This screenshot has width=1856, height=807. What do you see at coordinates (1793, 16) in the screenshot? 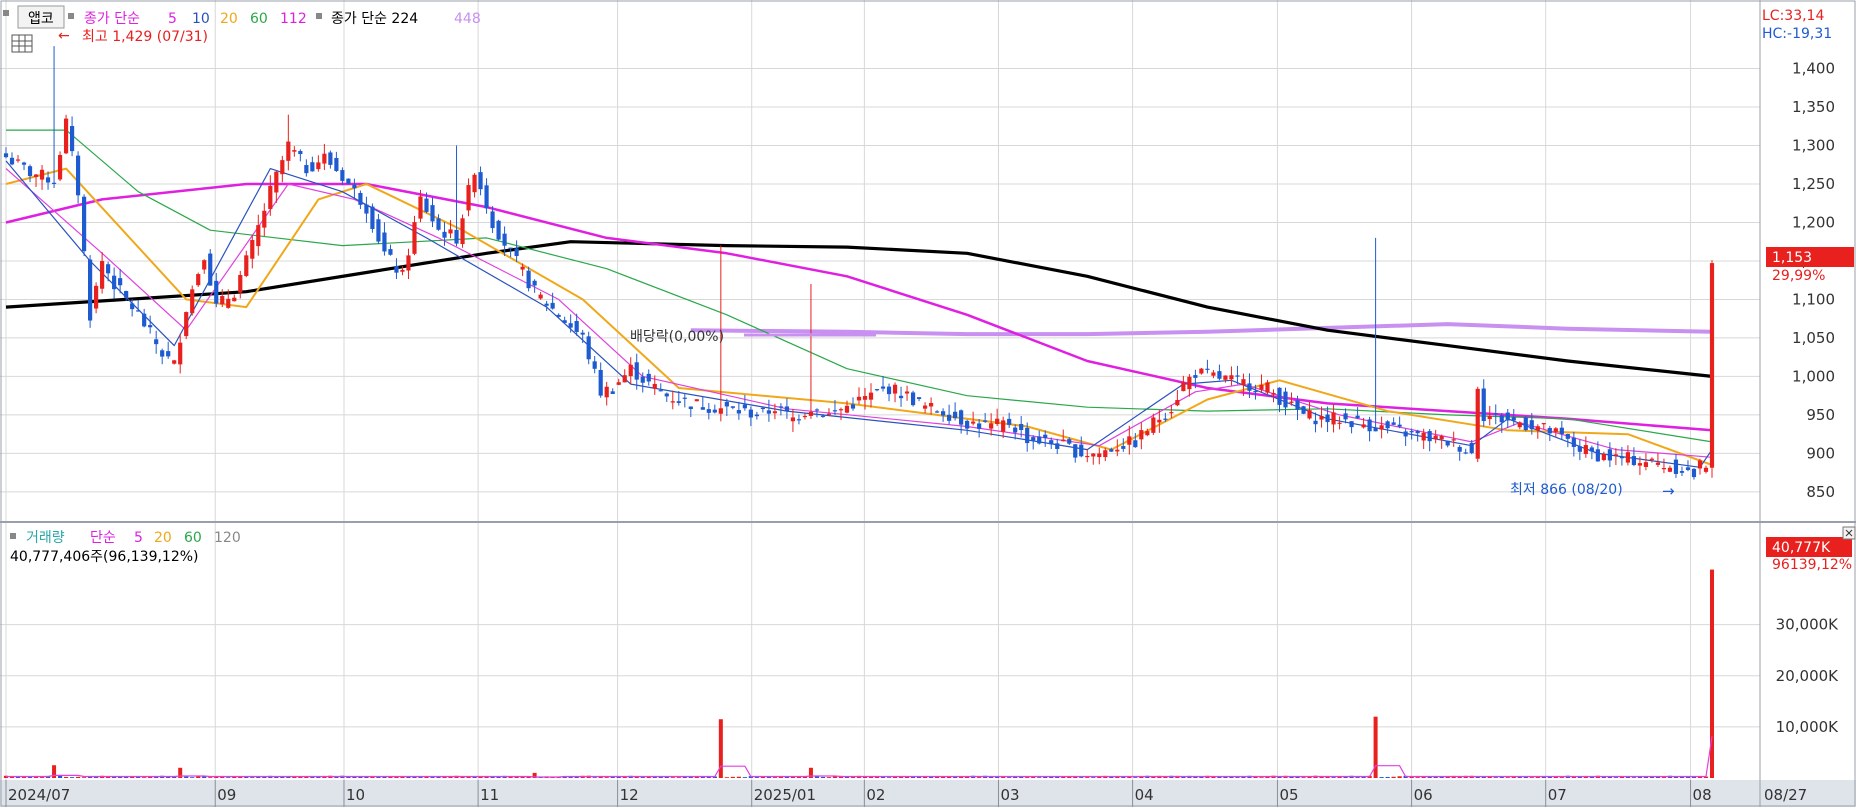
I see `lc-value: LC:33,14` at bounding box center [1793, 16].